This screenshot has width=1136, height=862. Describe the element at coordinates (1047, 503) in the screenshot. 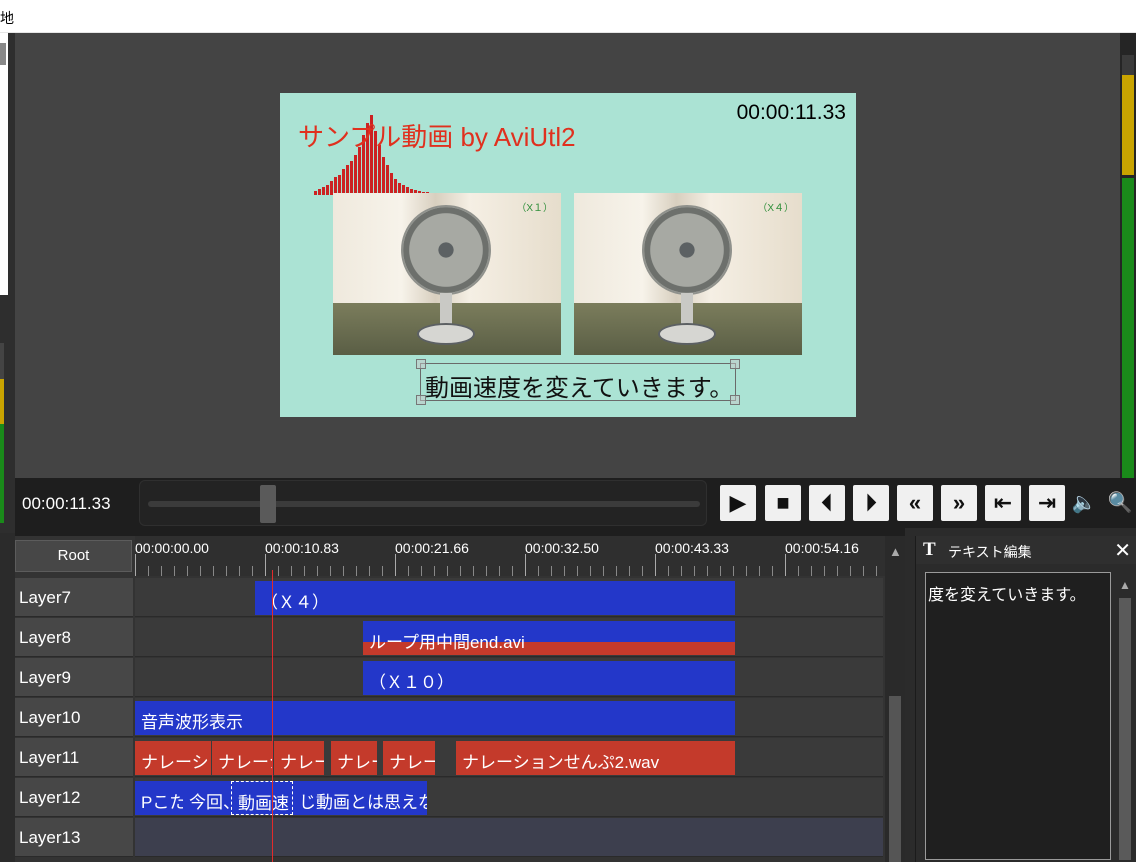

I see `skip-to-end-icon: ⇥` at that location.